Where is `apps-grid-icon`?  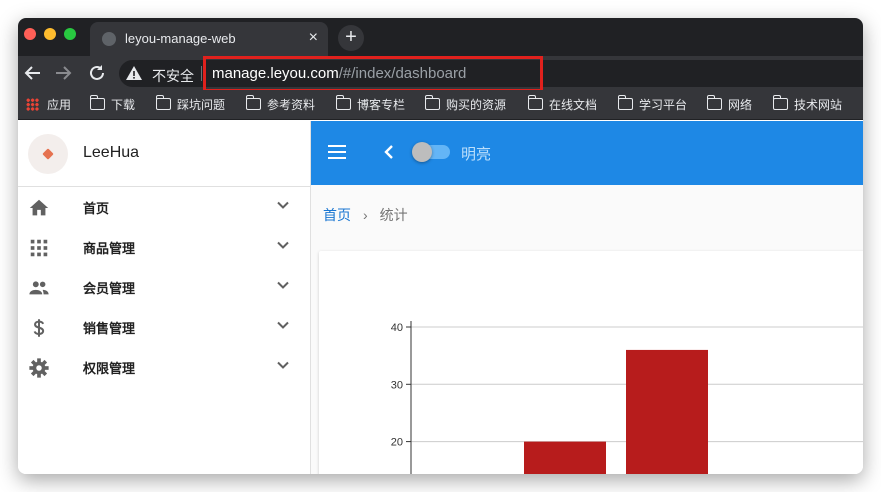 apps-grid-icon is located at coordinates (39, 248).